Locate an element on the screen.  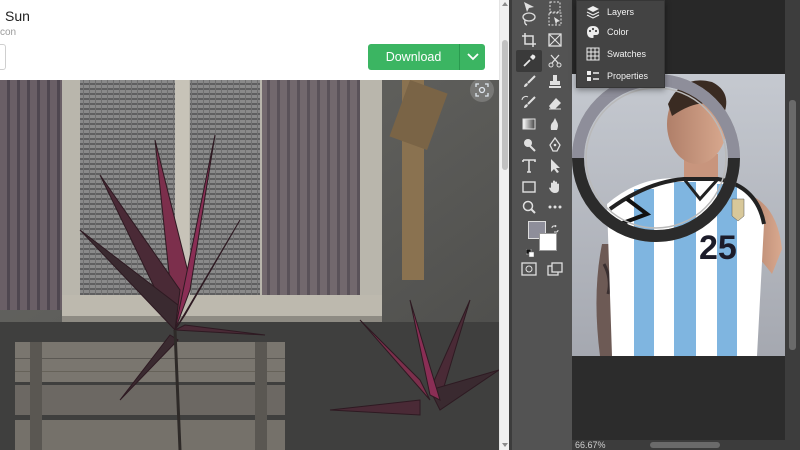
object-selection-icon is located at coordinates (555, 19).